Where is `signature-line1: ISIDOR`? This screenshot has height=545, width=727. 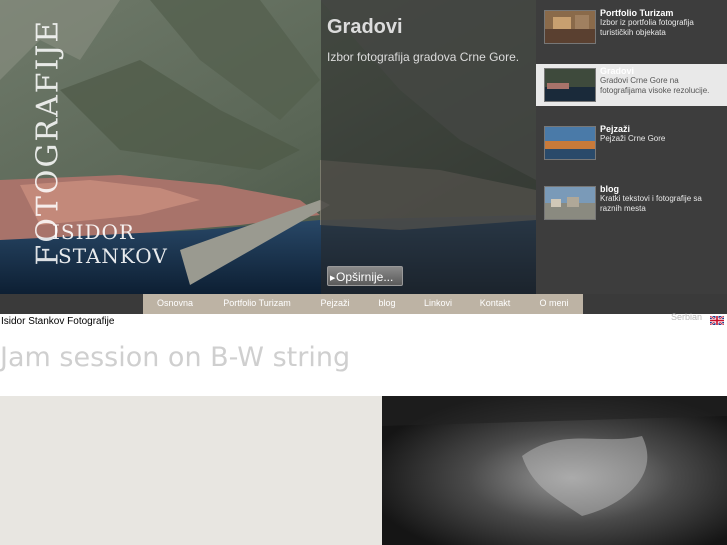 signature-line1: ISIDOR is located at coordinates (93, 232).